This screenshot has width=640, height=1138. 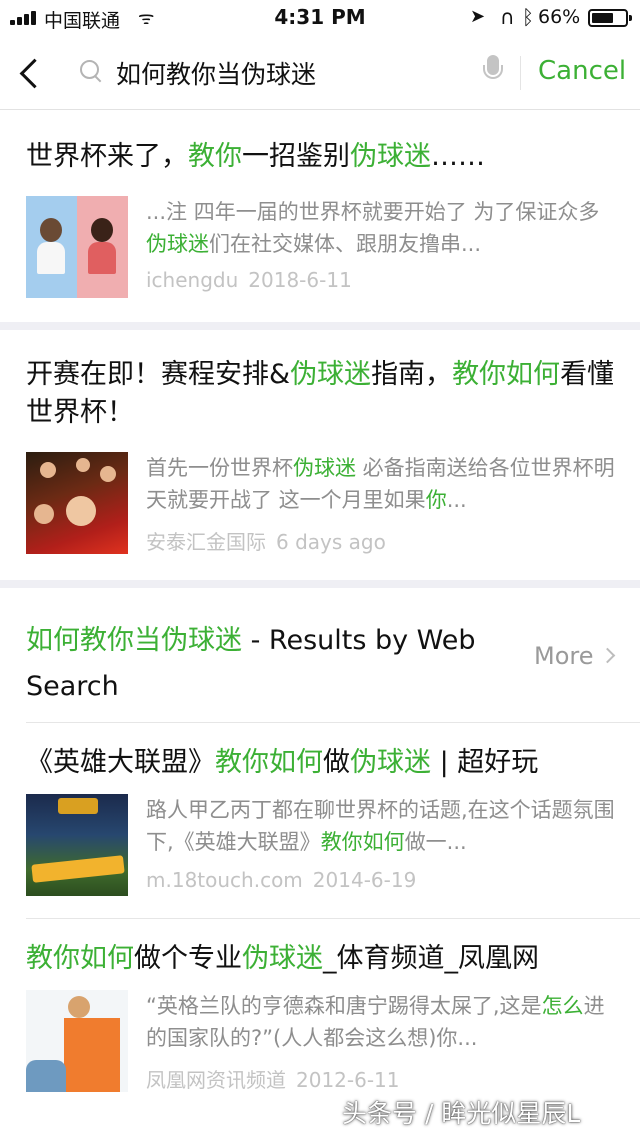 What do you see at coordinates (192, 280) in the screenshot?
I see `article-source: ichengdu` at bounding box center [192, 280].